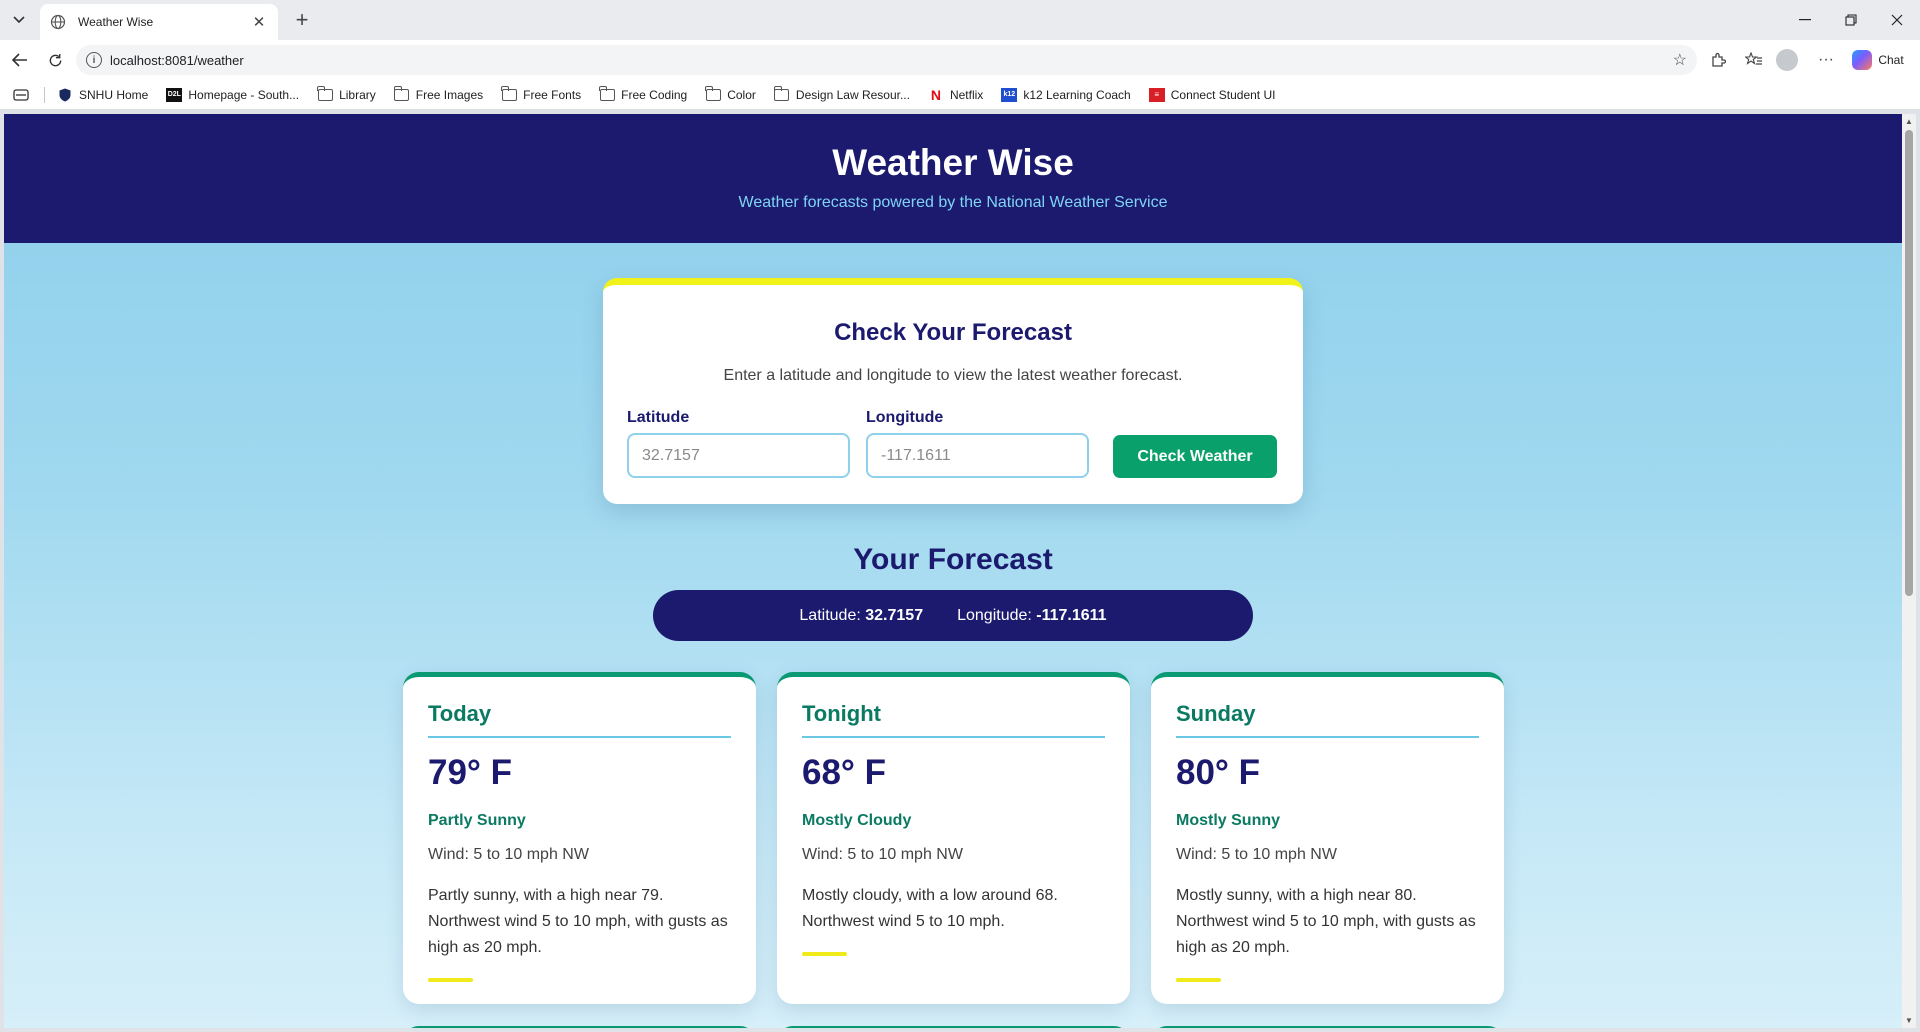  What do you see at coordinates (116, 22) in the screenshot?
I see `tab-title: Weather Wise` at bounding box center [116, 22].